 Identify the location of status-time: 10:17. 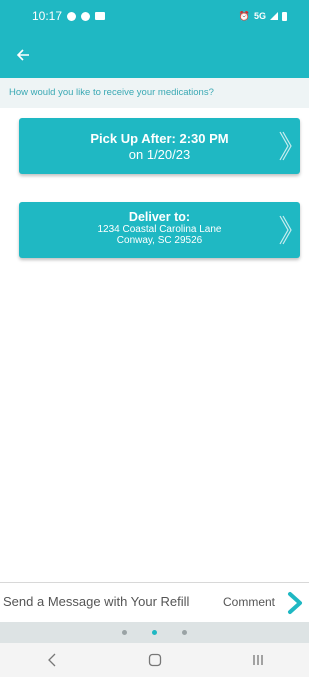
(47, 16).